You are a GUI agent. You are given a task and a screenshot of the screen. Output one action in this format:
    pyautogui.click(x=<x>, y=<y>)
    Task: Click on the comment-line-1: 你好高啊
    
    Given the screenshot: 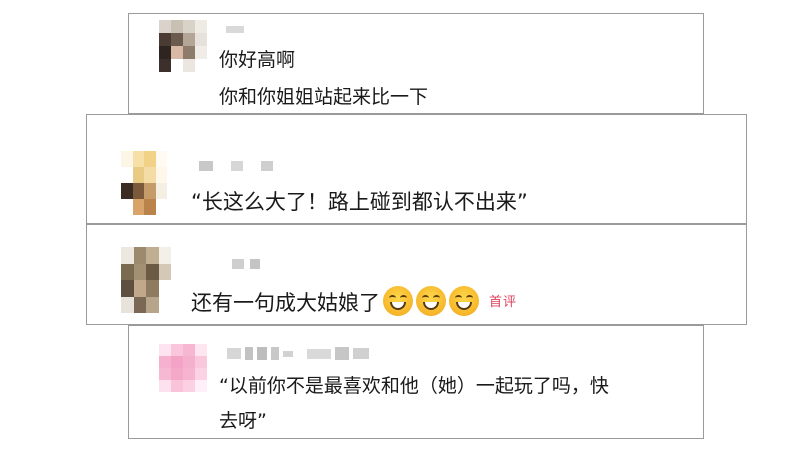 What is the action you would take?
    pyautogui.click(x=257, y=60)
    